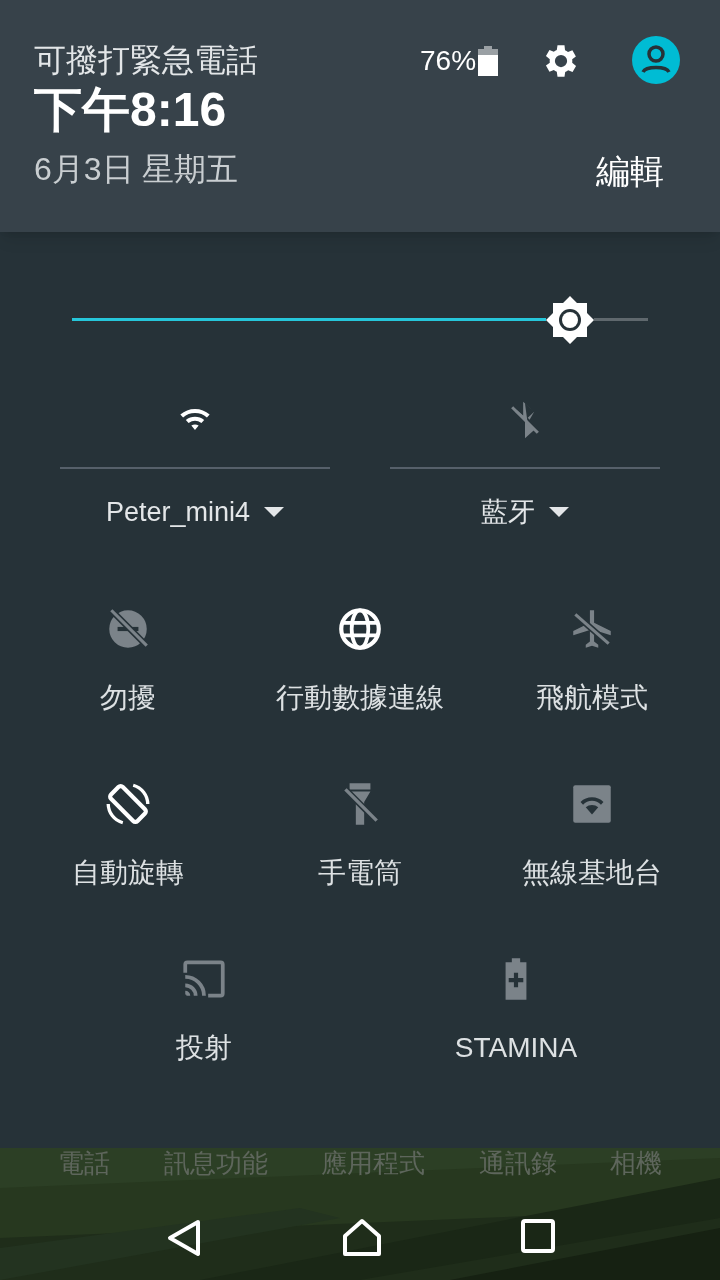 This screenshot has height=1280, width=720. I want to click on tile-label: 投射, so click(204, 1048).